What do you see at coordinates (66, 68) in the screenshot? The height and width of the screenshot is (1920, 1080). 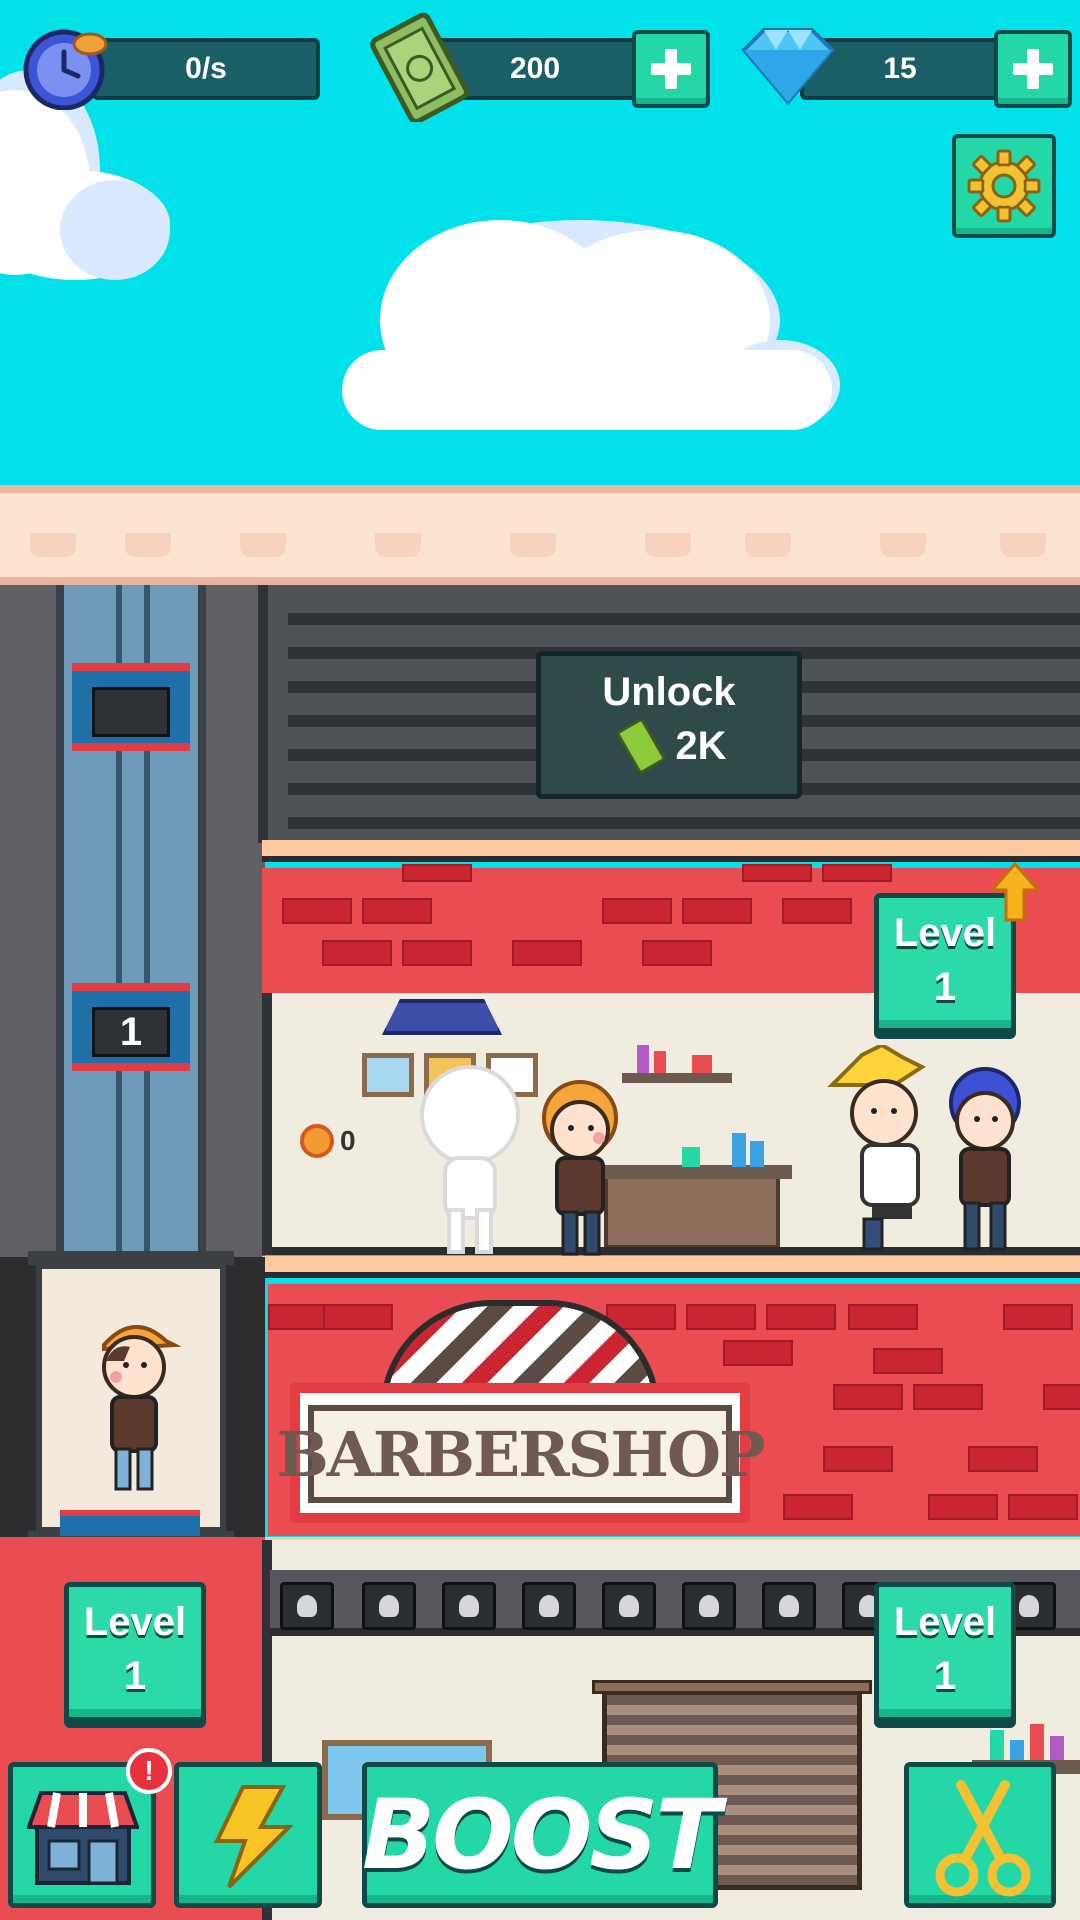 I see `clock-icon` at bounding box center [66, 68].